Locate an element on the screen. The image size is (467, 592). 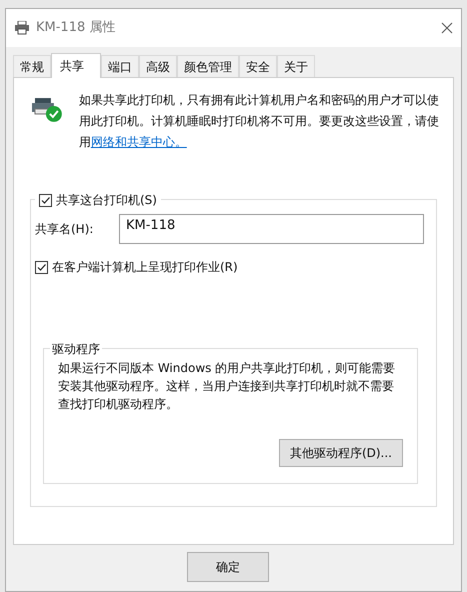
close-icon is located at coordinates (447, 28).